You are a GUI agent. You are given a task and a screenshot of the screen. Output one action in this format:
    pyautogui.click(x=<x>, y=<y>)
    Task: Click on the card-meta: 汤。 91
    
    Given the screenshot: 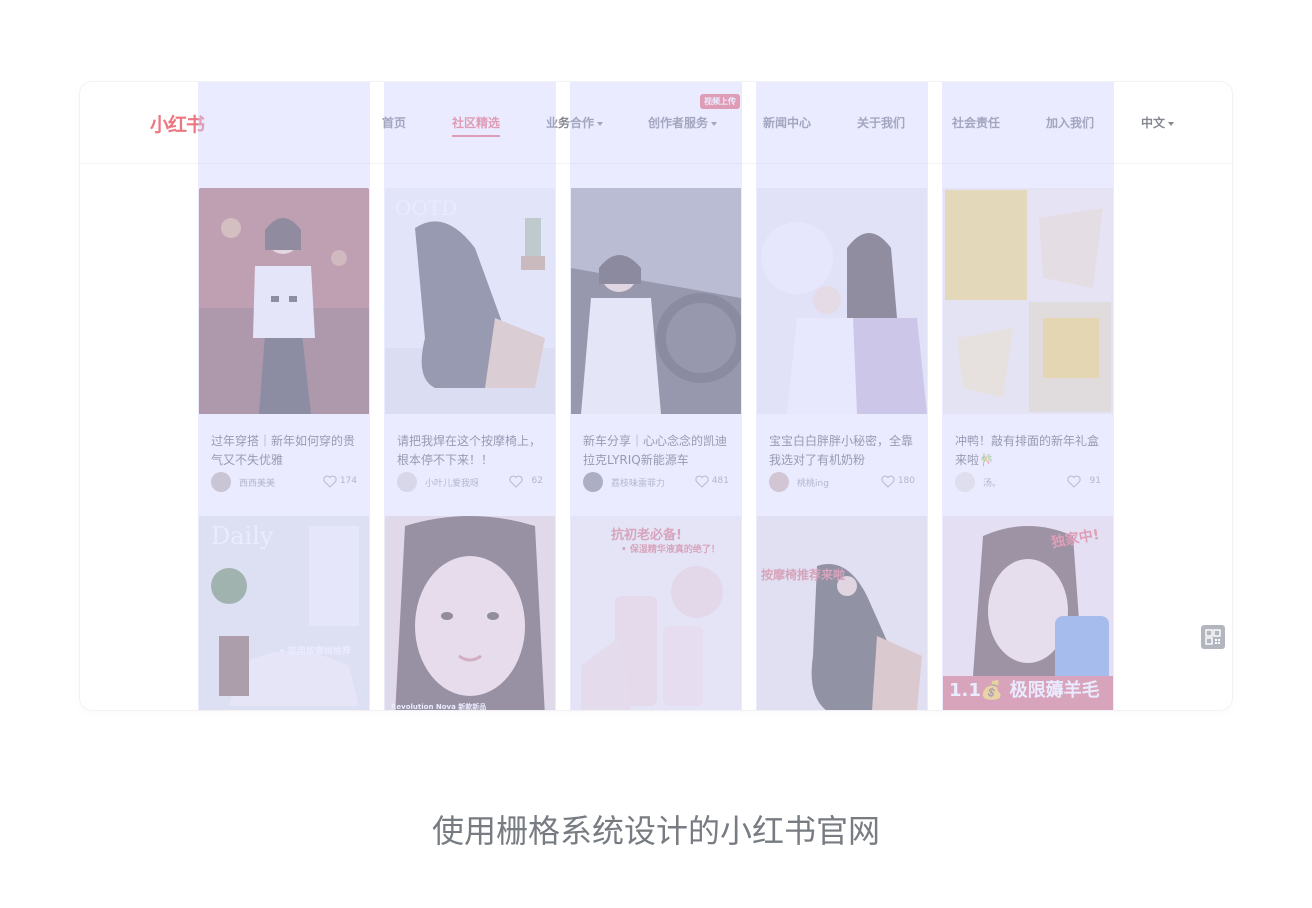 What is the action you would take?
    pyautogui.click(x=1028, y=482)
    